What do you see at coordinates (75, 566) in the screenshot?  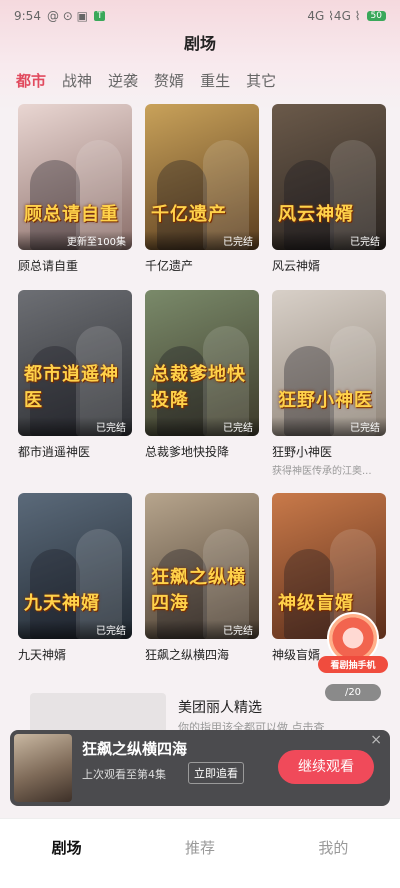 I see `drama-poster: 九天神婿已完结` at bounding box center [75, 566].